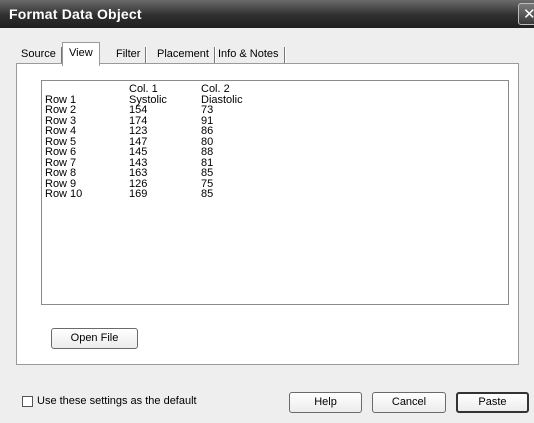 This screenshot has height=423, width=534. Describe the element at coordinates (75, 14) in the screenshot. I see `window-title: Format Data Object` at that location.